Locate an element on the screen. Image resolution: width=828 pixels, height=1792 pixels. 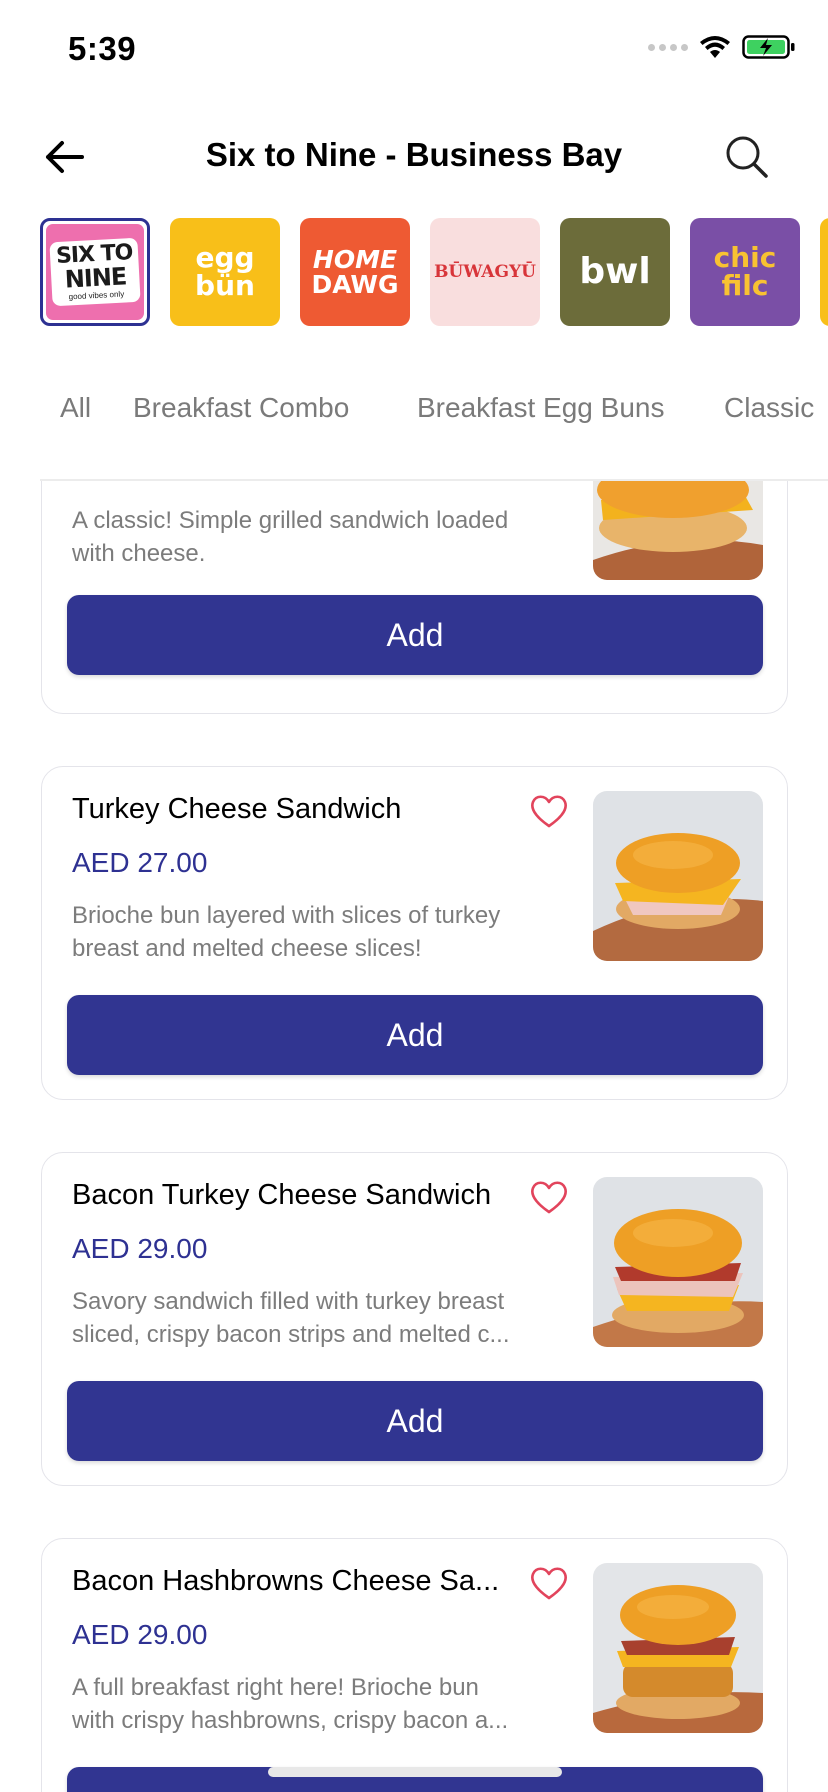
description-line: with cheese. is located at coordinates (139, 553).